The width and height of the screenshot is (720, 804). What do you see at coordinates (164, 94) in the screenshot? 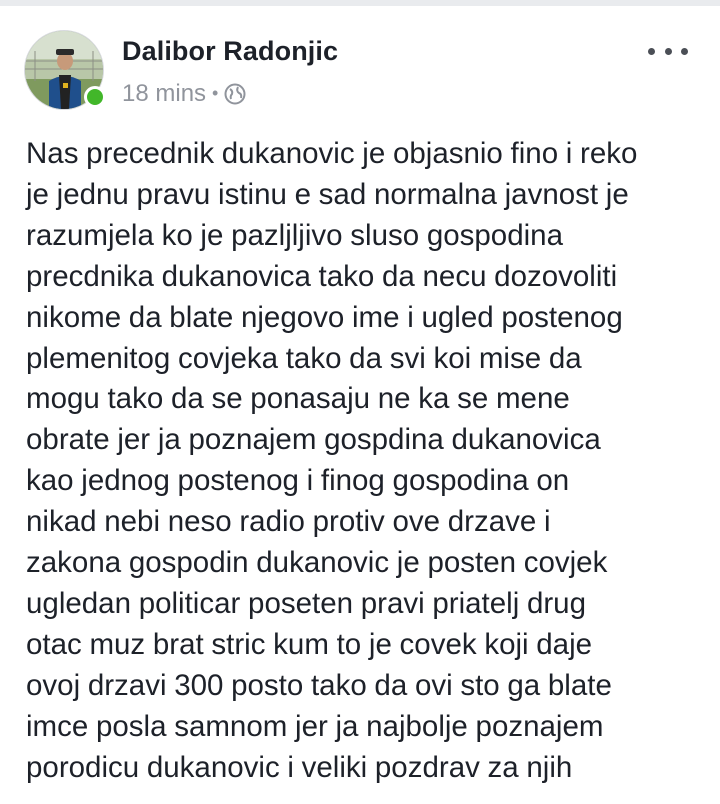
I see `post-timestamp: 18 mins` at bounding box center [164, 94].